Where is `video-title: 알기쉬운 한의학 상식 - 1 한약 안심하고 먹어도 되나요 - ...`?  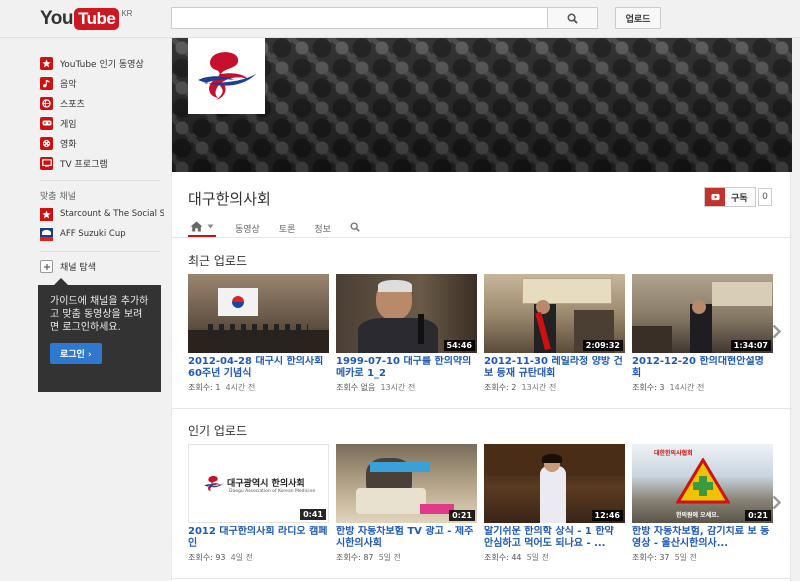
video-title: 알기쉬운 한의학 상식 - 1 한약 안심하고 먹어도 되나요 - ... is located at coordinates (554, 538).